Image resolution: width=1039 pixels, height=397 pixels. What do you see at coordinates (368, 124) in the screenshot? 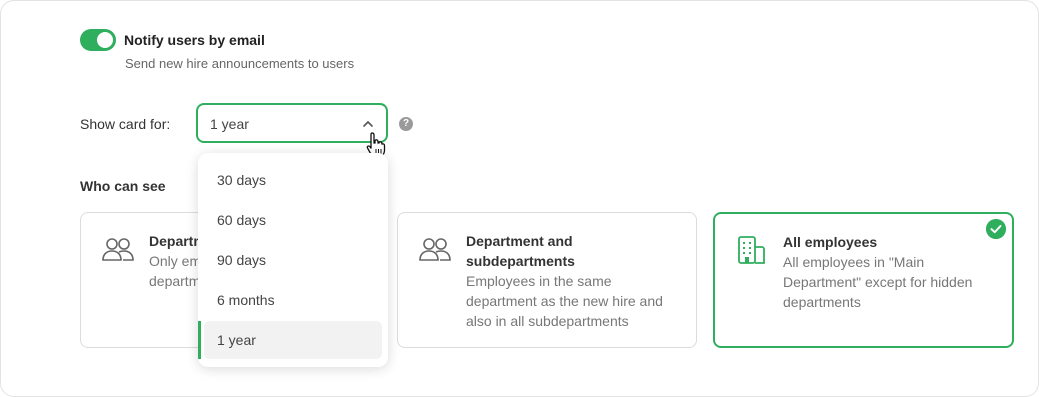
I see `chevron-up-icon` at bounding box center [368, 124].